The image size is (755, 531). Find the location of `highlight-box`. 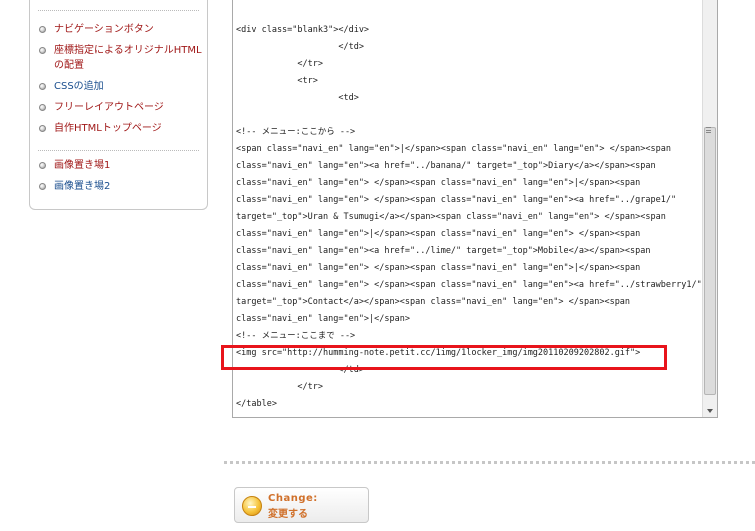

highlight-box is located at coordinates (444, 357).